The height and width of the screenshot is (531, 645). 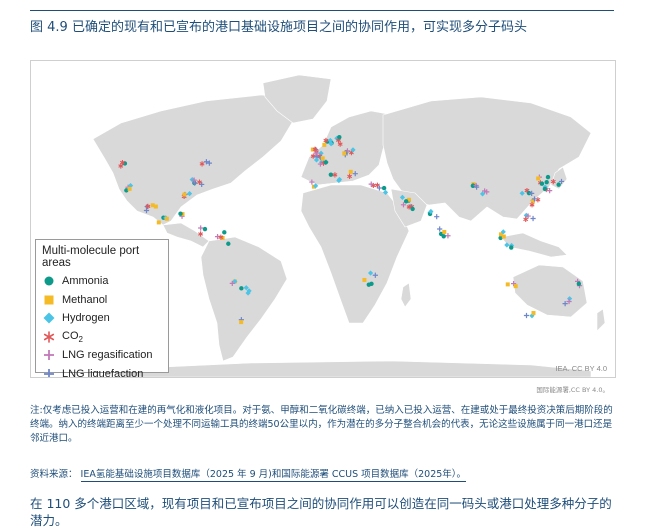 I want to click on asterisk-icon, so click(x=49, y=337).